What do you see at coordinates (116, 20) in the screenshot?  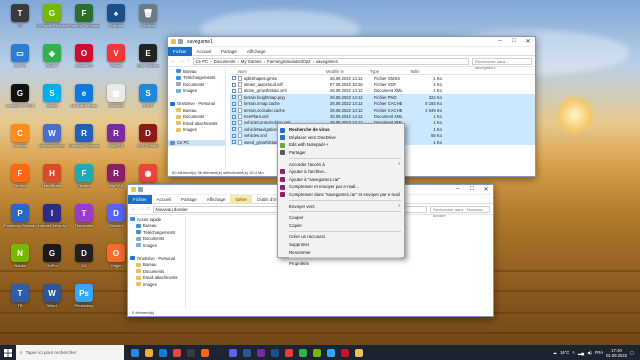 I see `desktop-icon: ♠ Solitaire` at bounding box center [116, 20].